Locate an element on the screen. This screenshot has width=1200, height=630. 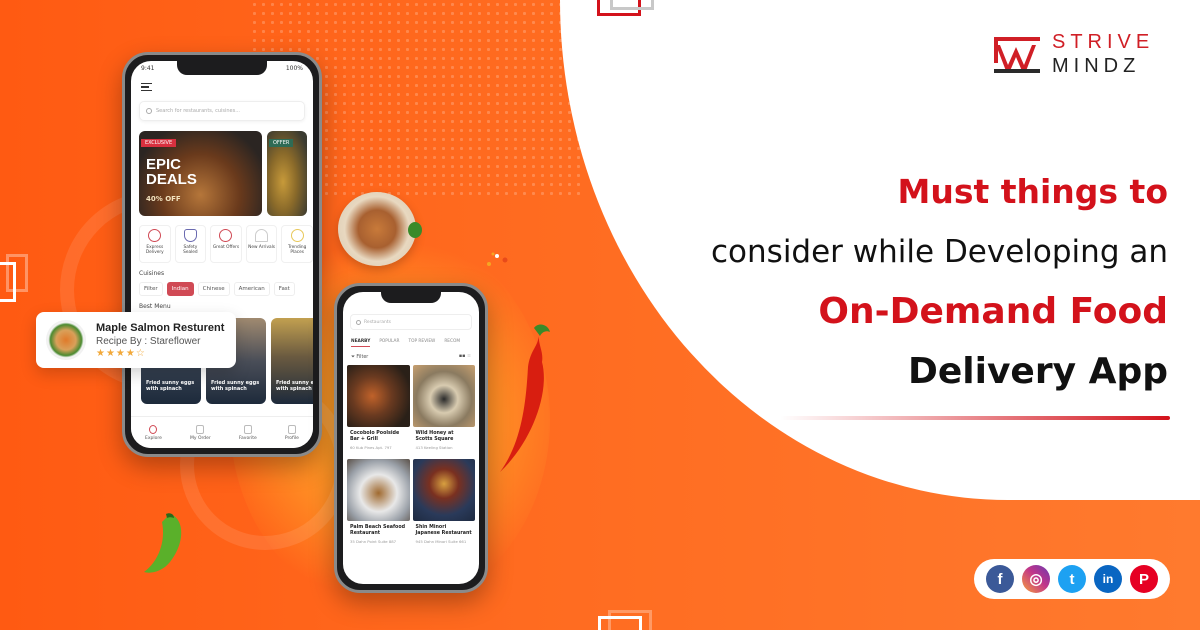
grid-view-icon: ▪▪ is located at coordinates (462, 356).